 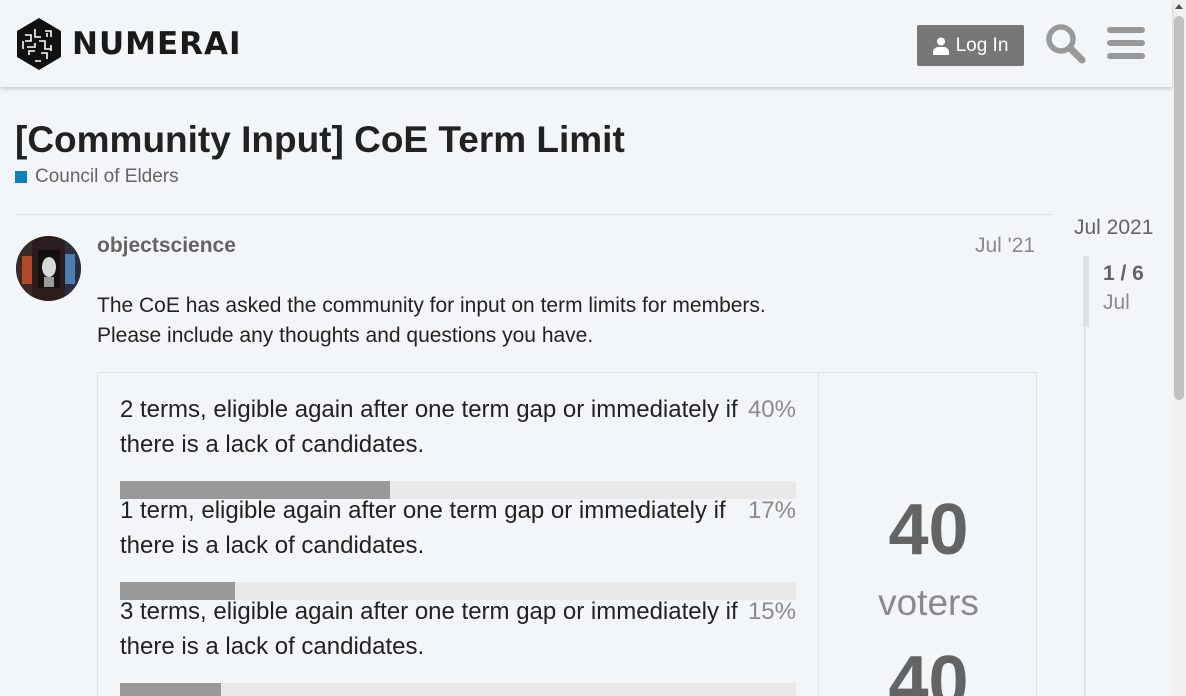 I want to click on category-badge: Council of Elders, so click(x=97, y=177).